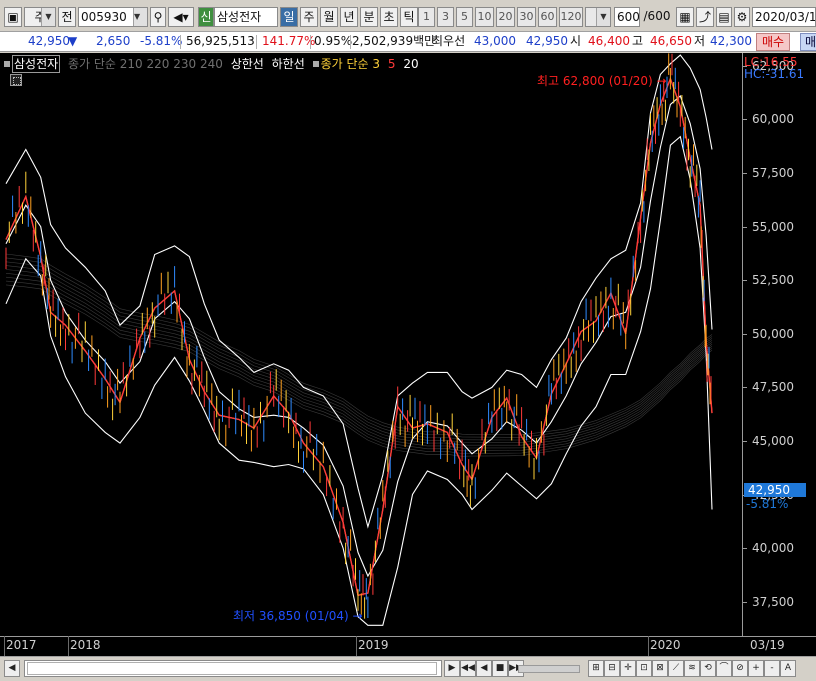  What do you see at coordinates (784, 17) in the screenshot?
I see `date-input: 2020/03/1` at bounding box center [784, 17].